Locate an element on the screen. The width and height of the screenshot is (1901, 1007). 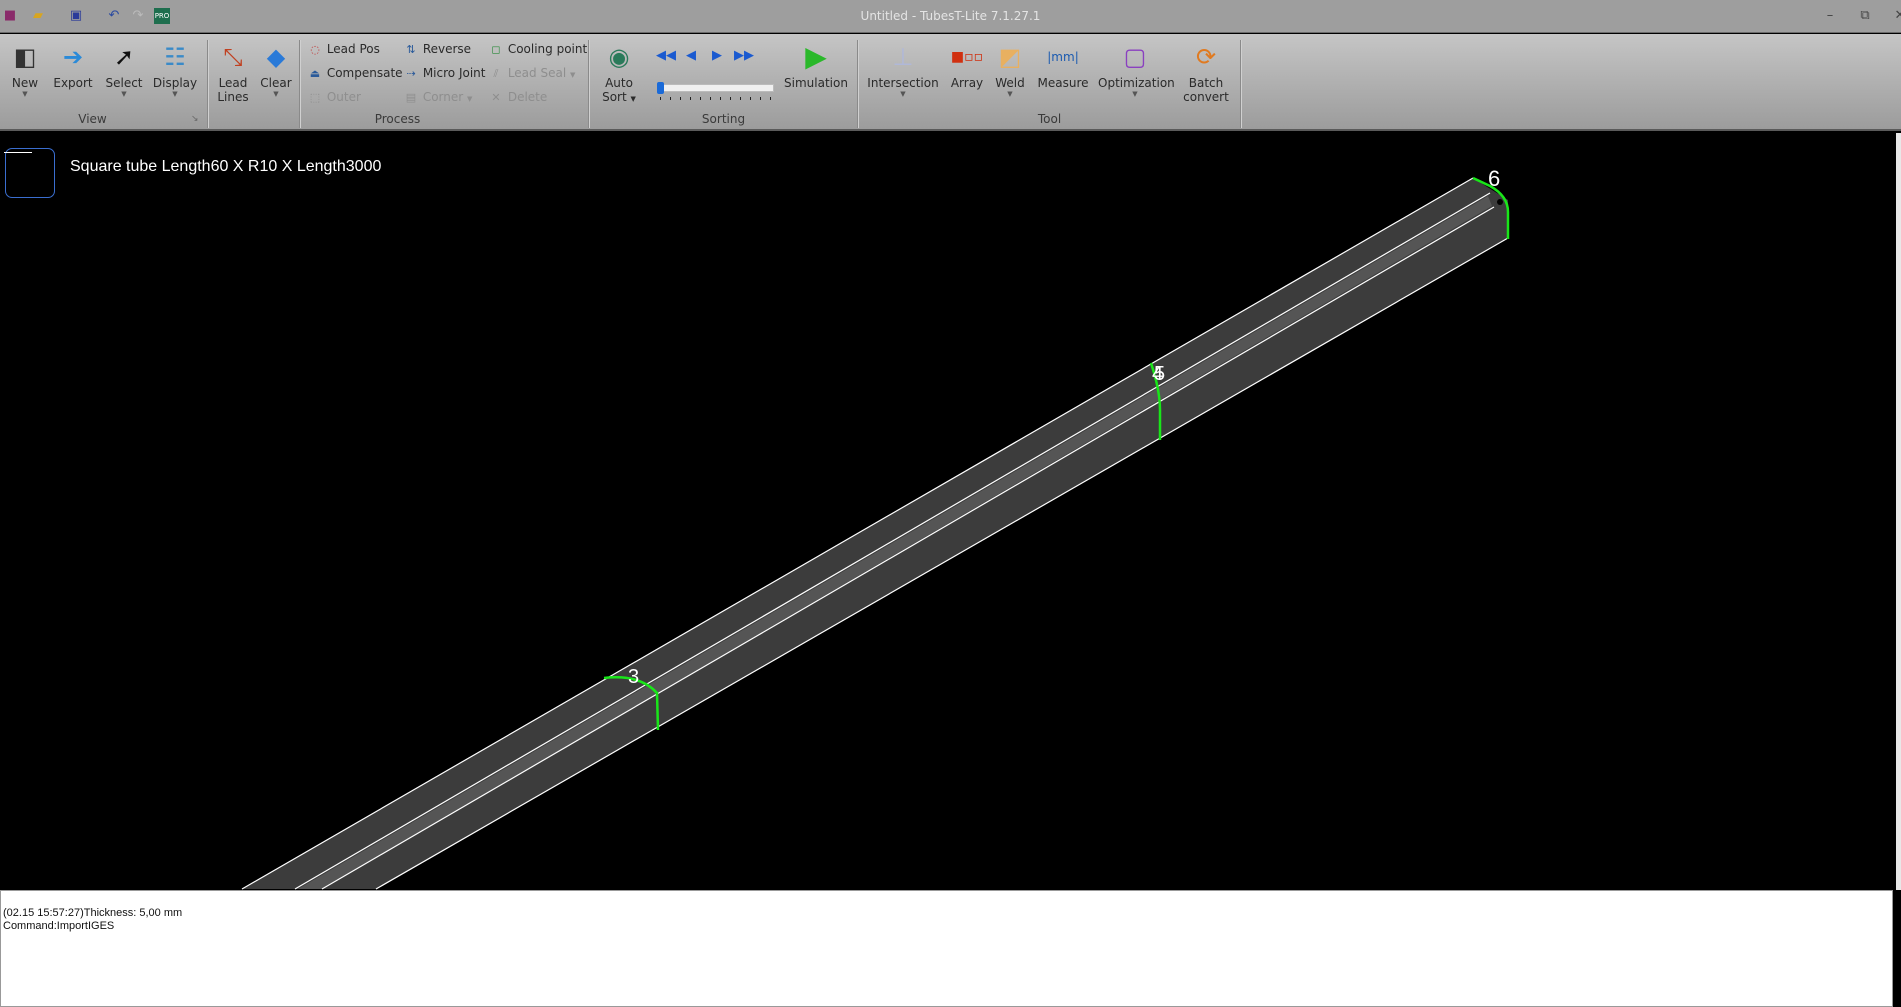
auto-sort-icon: ◉ is located at coordinates (619, 57).